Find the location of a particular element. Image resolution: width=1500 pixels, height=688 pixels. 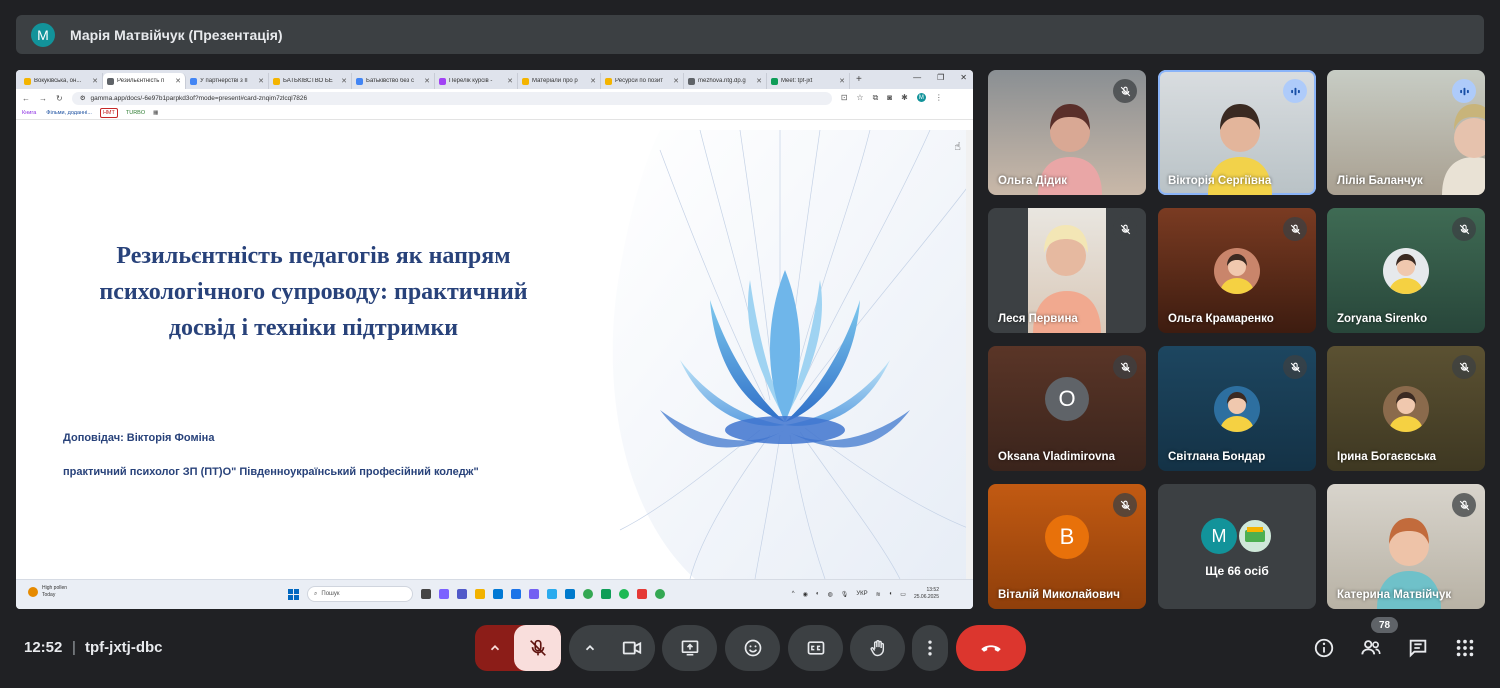

close-window-icon: ✕ is located at coordinates (963, 77).